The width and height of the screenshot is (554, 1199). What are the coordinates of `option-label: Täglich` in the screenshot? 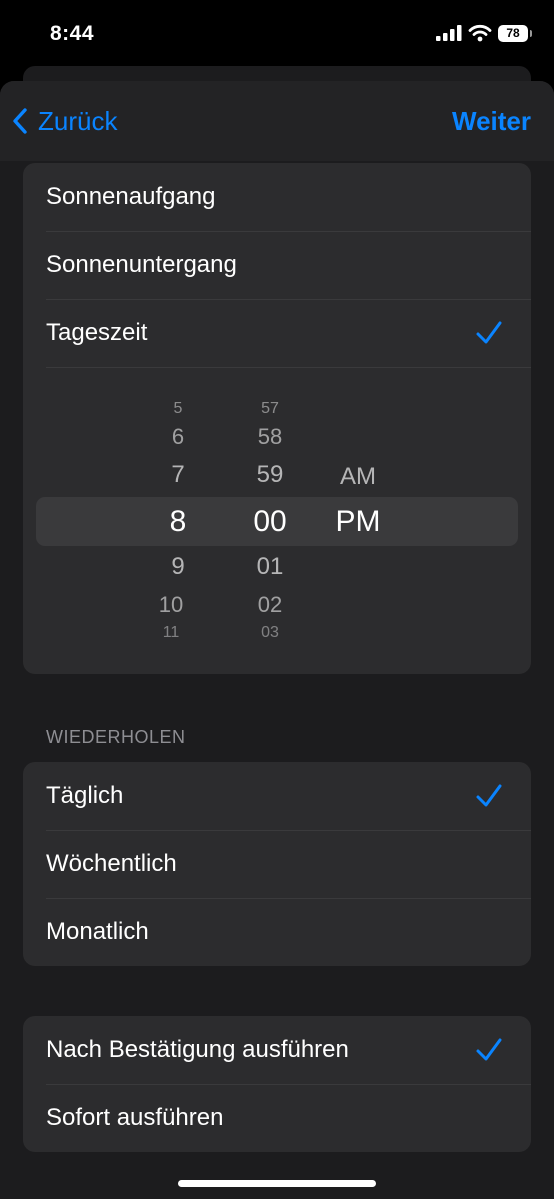 It's located at (85, 795).